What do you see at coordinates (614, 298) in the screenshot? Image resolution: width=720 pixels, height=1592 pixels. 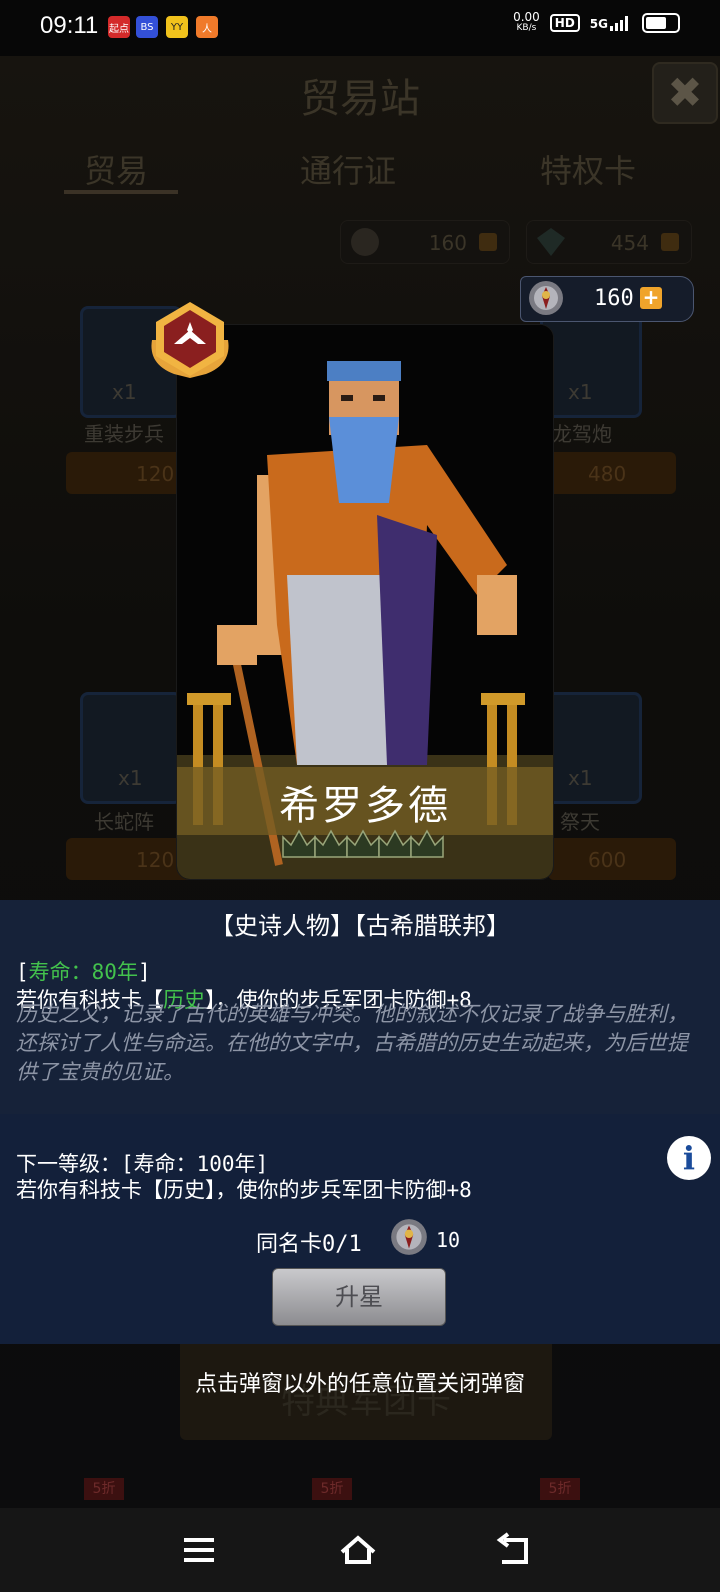 I see `emblem-count: 160` at bounding box center [614, 298].